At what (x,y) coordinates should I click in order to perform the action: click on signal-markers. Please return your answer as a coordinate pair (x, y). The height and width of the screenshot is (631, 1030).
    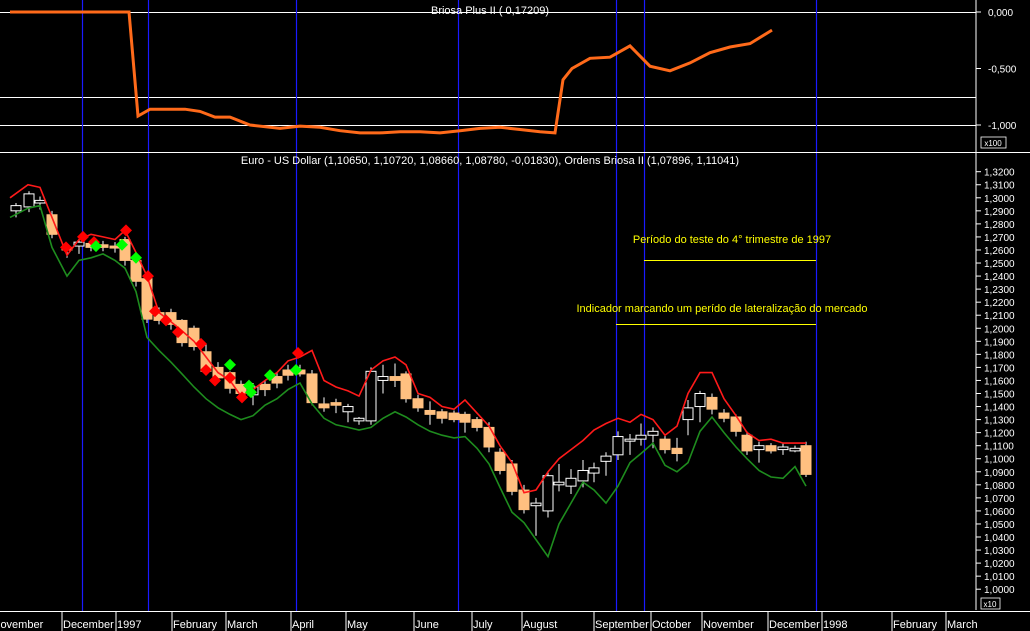
    Looking at the image, I should click on (182, 314).